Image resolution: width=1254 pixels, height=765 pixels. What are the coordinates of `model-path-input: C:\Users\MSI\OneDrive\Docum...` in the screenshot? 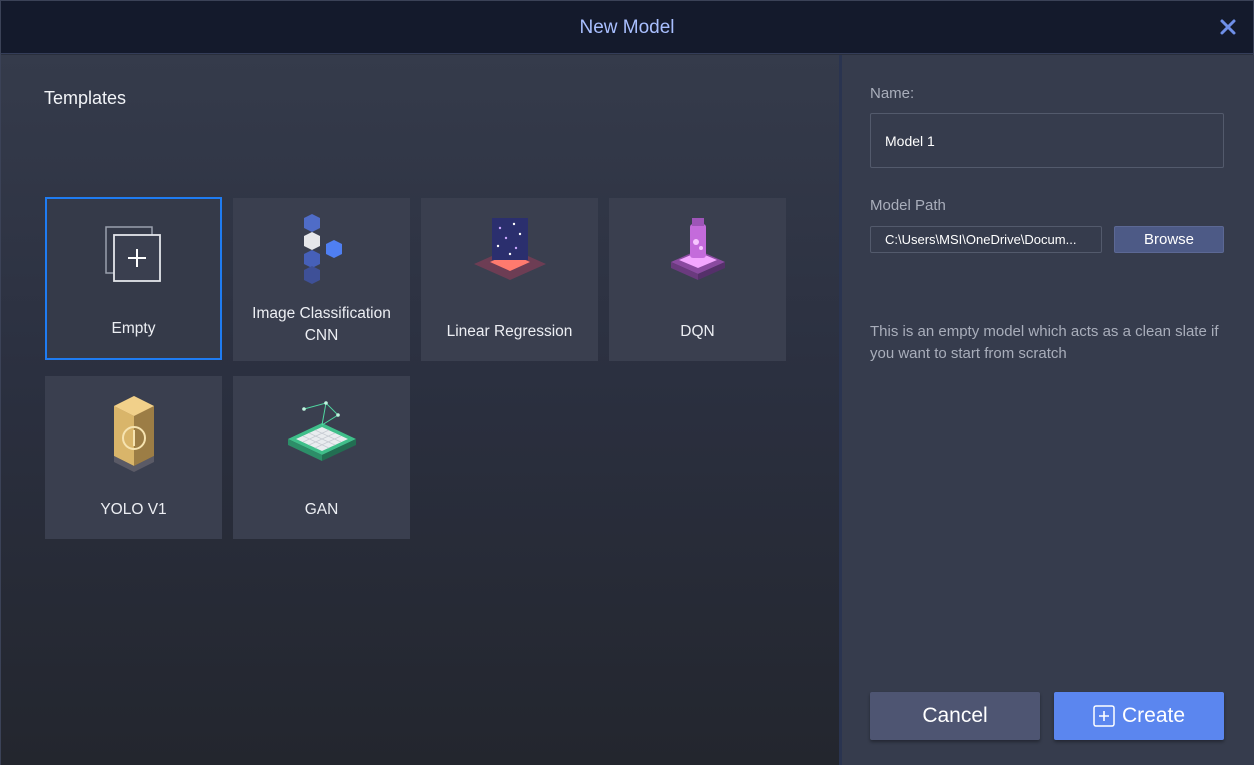 It's located at (986, 239).